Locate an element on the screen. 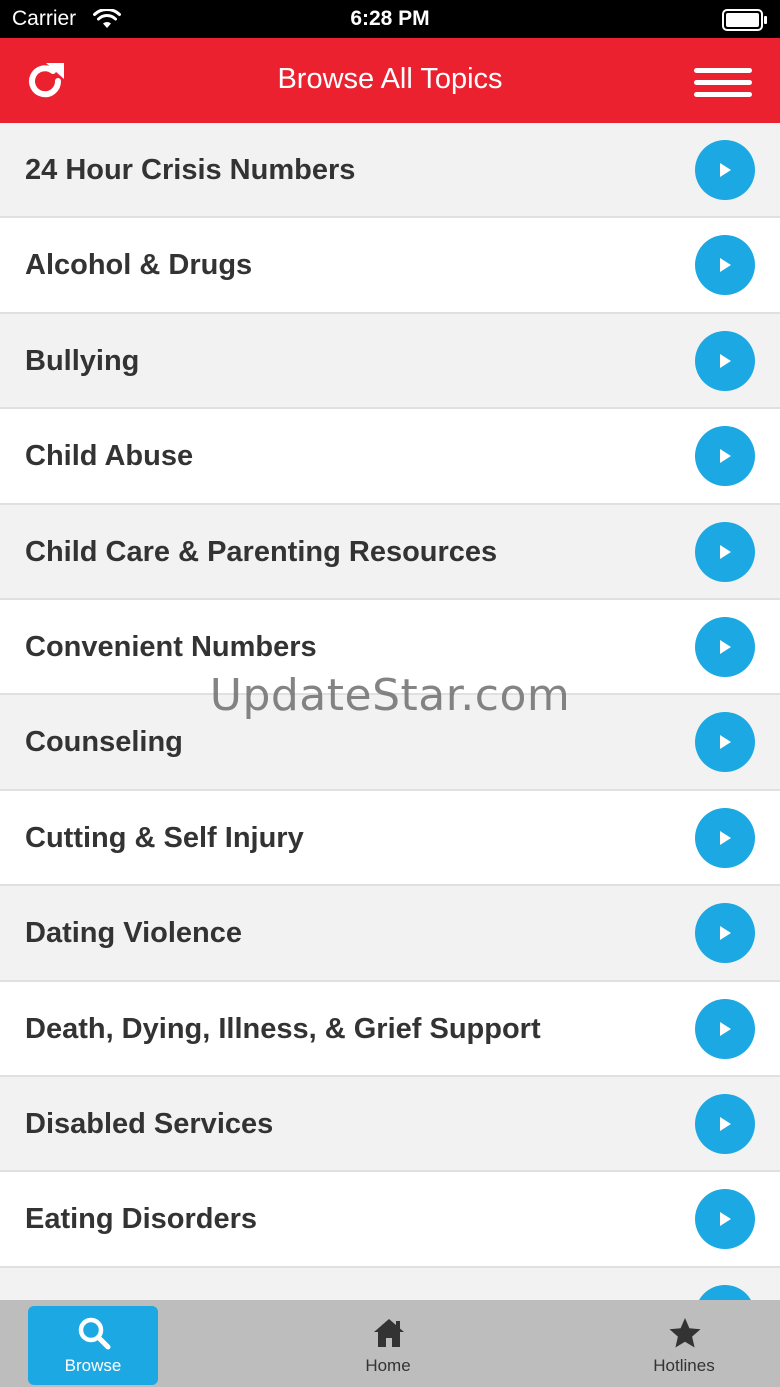 Image resolution: width=780 pixels, height=1387 pixels. topic-label: 24 Hour Crisis Numbers is located at coordinates (190, 170).